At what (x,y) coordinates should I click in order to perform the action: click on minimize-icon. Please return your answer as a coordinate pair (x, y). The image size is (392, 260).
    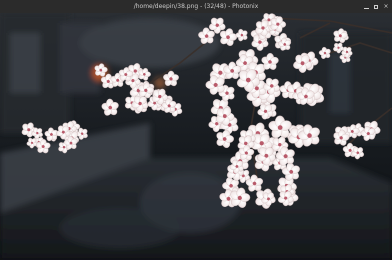
    Looking at the image, I should click on (366, 7).